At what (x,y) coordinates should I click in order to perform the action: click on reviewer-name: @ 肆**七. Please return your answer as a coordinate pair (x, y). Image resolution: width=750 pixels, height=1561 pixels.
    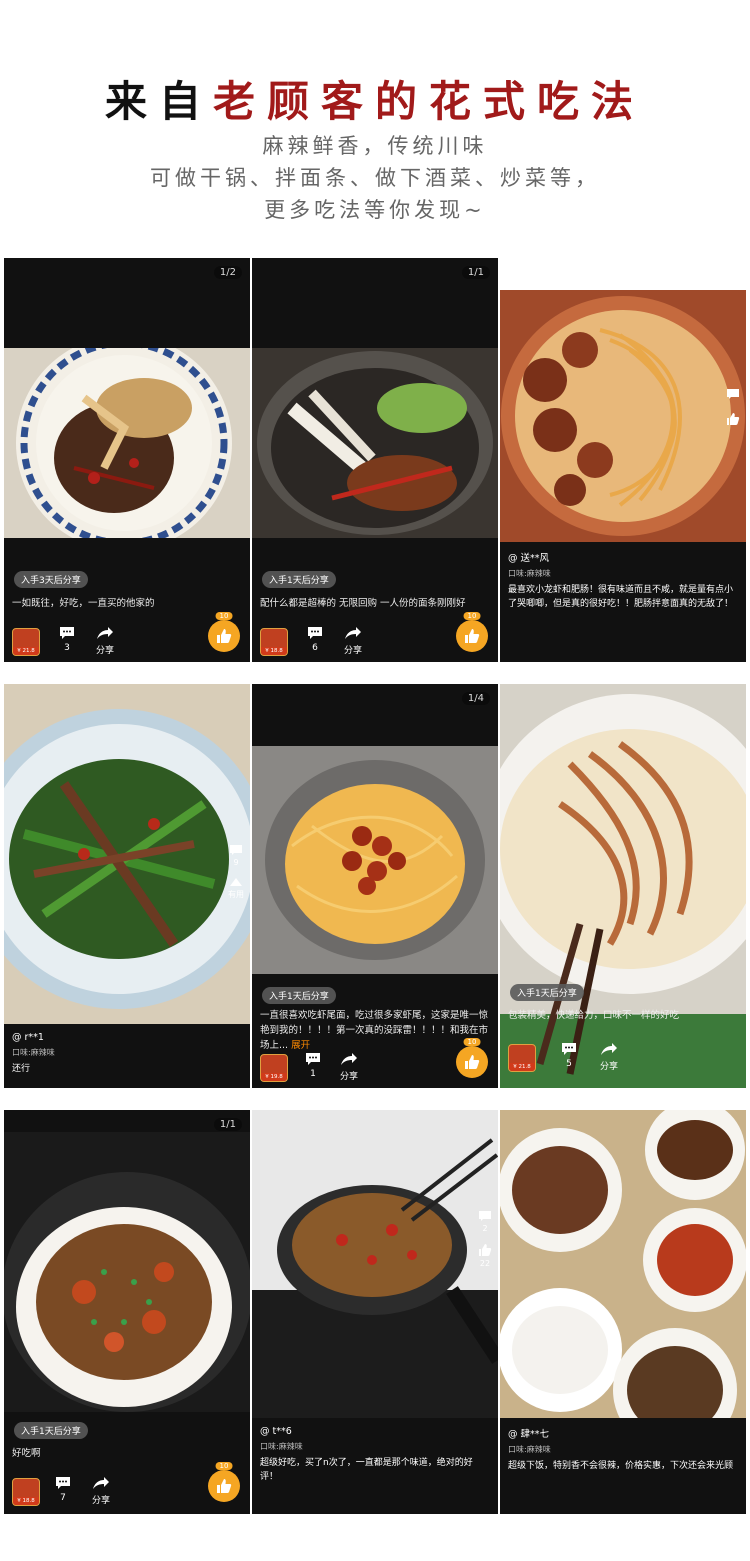
    Looking at the image, I should click on (529, 1434).